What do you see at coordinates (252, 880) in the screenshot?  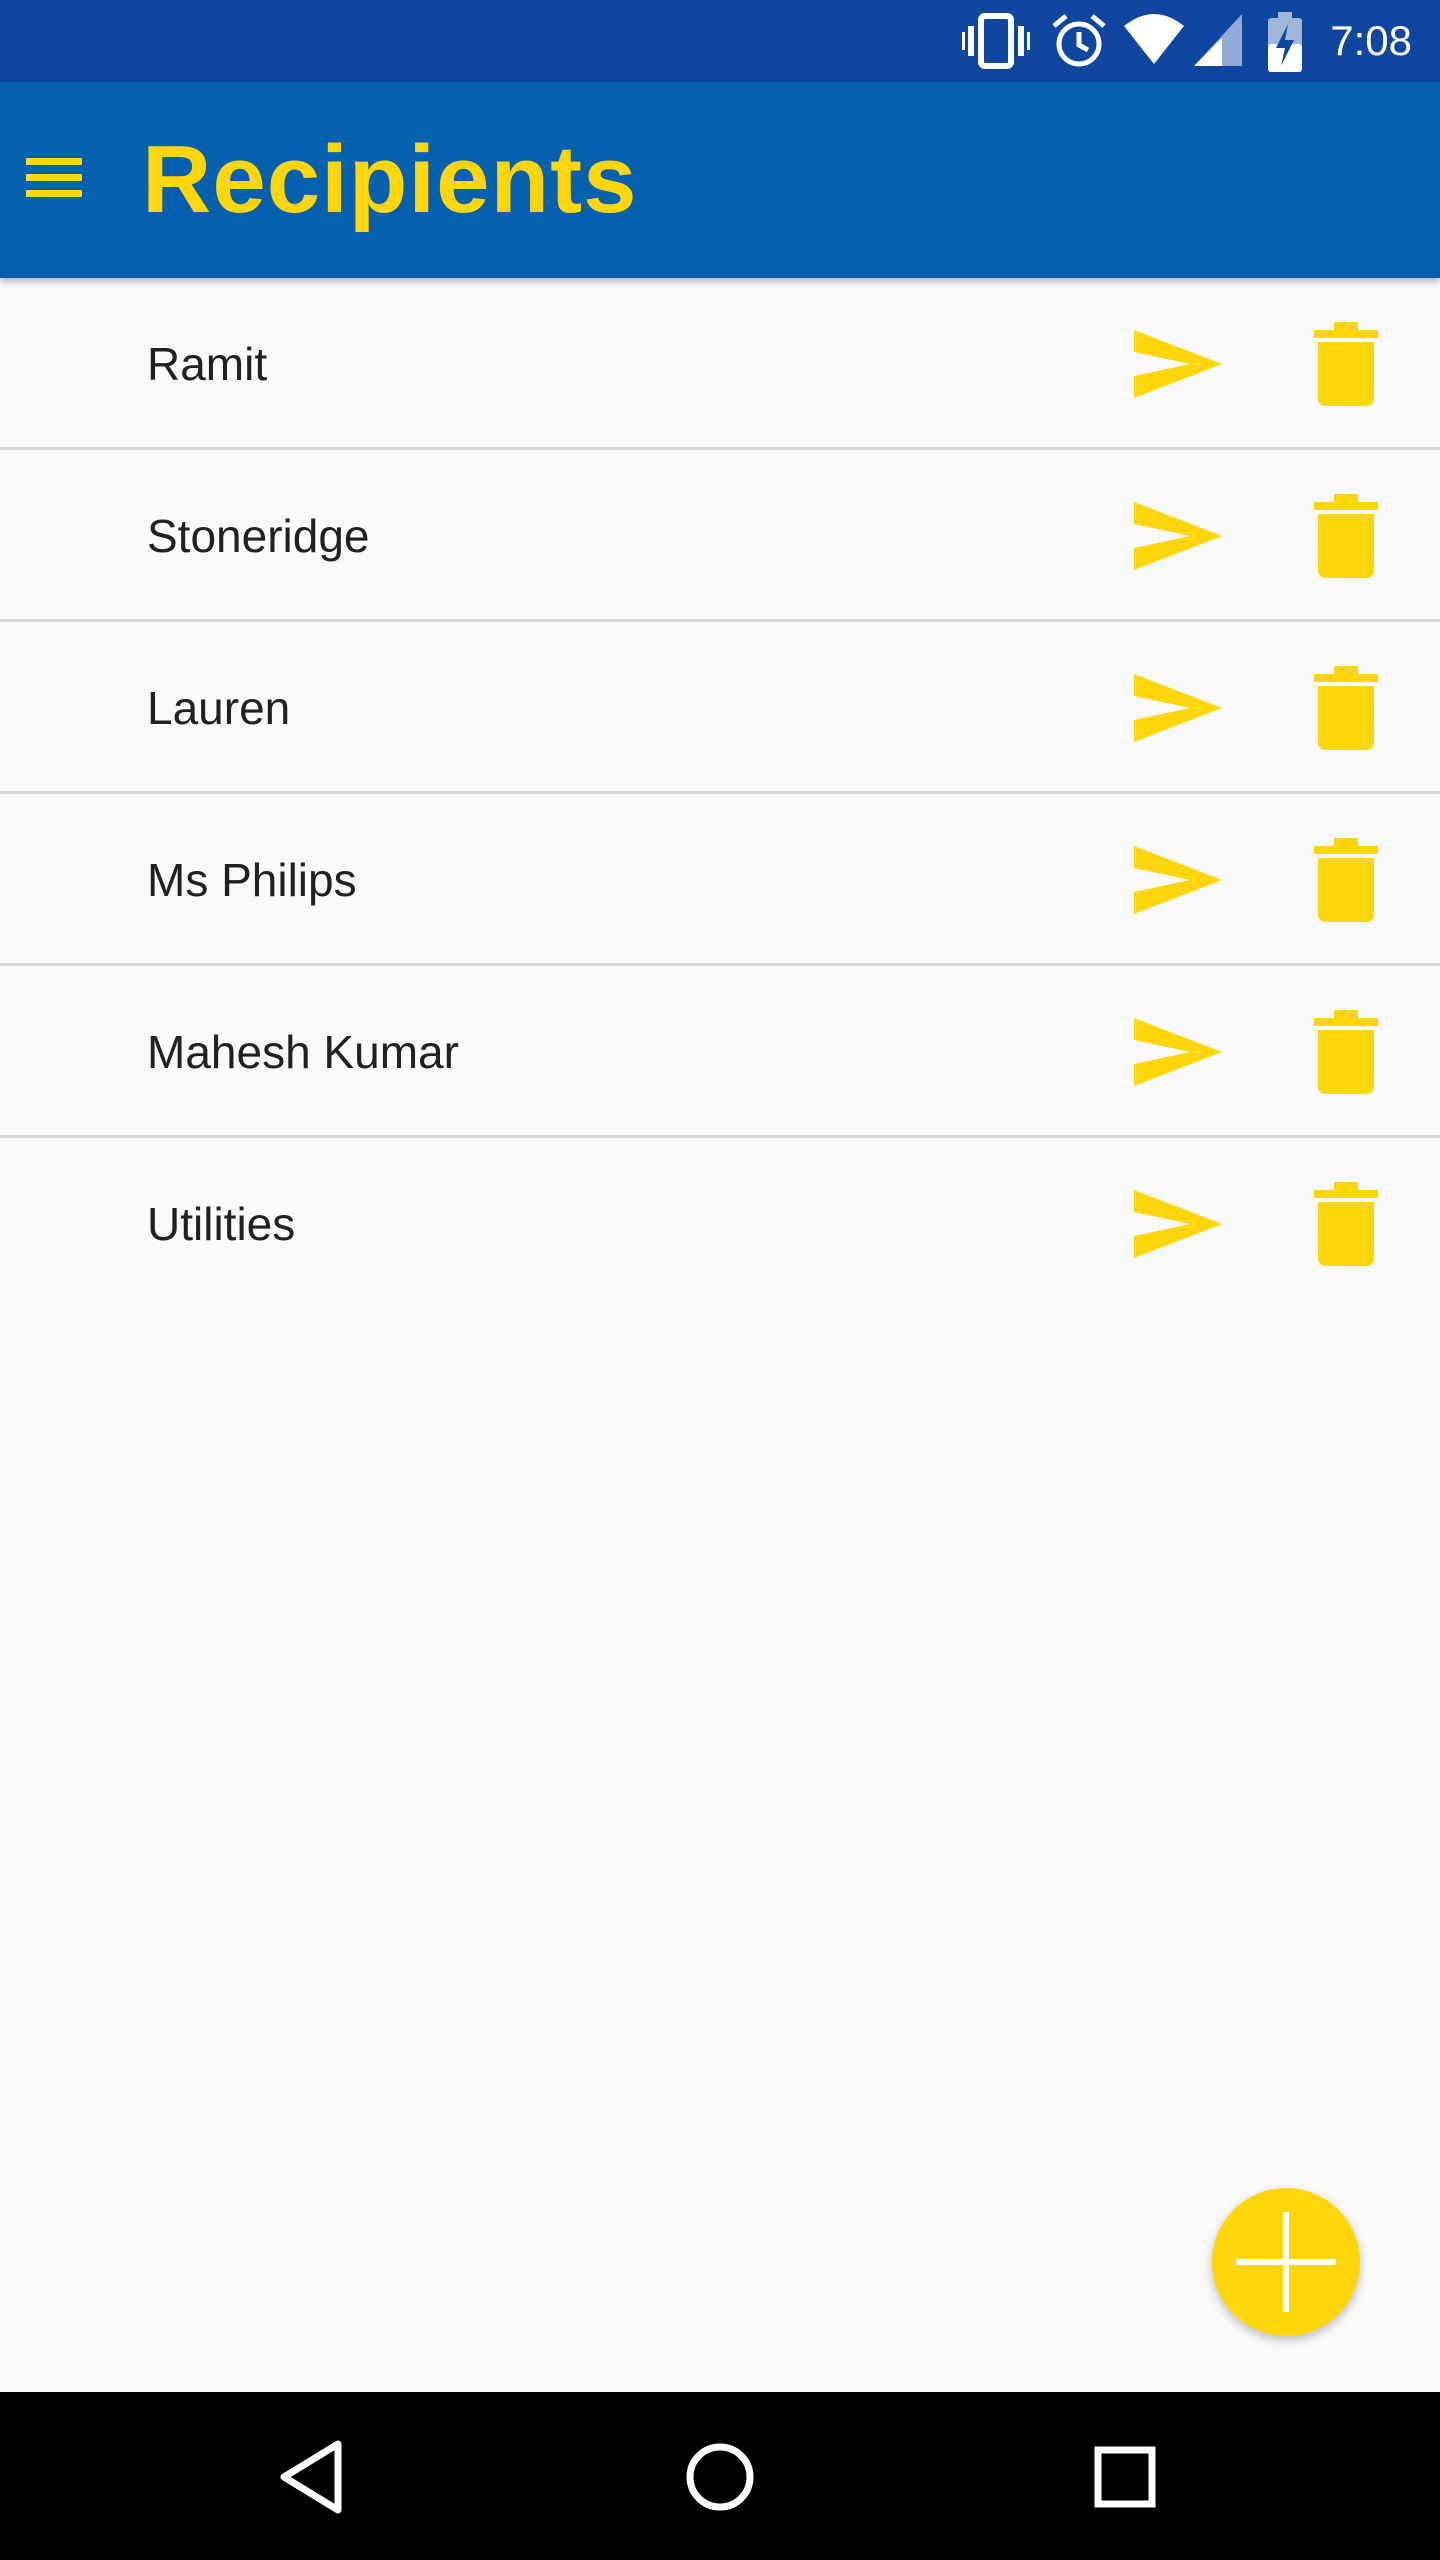 I see `recipient-name: Ms Philips` at bounding box center [252, 880].